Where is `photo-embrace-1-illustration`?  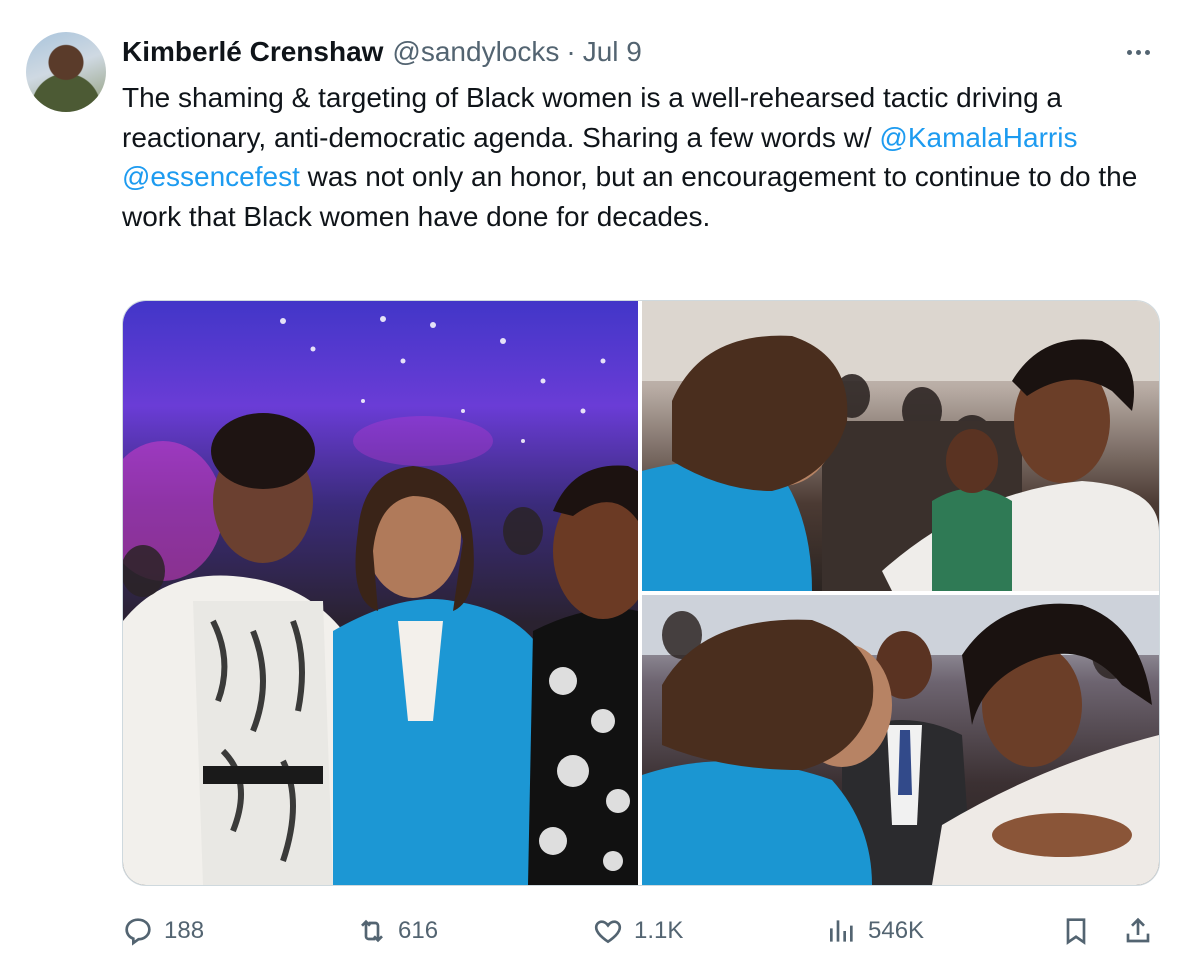
photo-embrace-1-illustration is located at coordinates (900, 446).